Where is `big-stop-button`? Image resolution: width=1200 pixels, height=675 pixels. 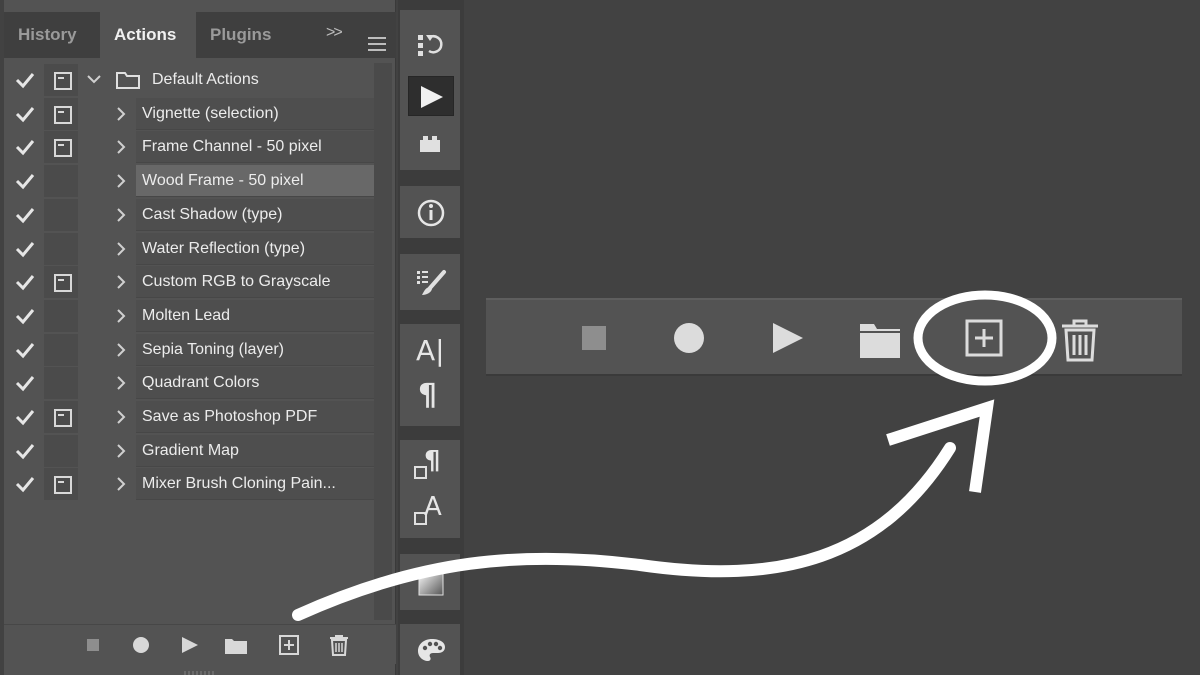 big-stop-button is located at coordinates (595, 340).